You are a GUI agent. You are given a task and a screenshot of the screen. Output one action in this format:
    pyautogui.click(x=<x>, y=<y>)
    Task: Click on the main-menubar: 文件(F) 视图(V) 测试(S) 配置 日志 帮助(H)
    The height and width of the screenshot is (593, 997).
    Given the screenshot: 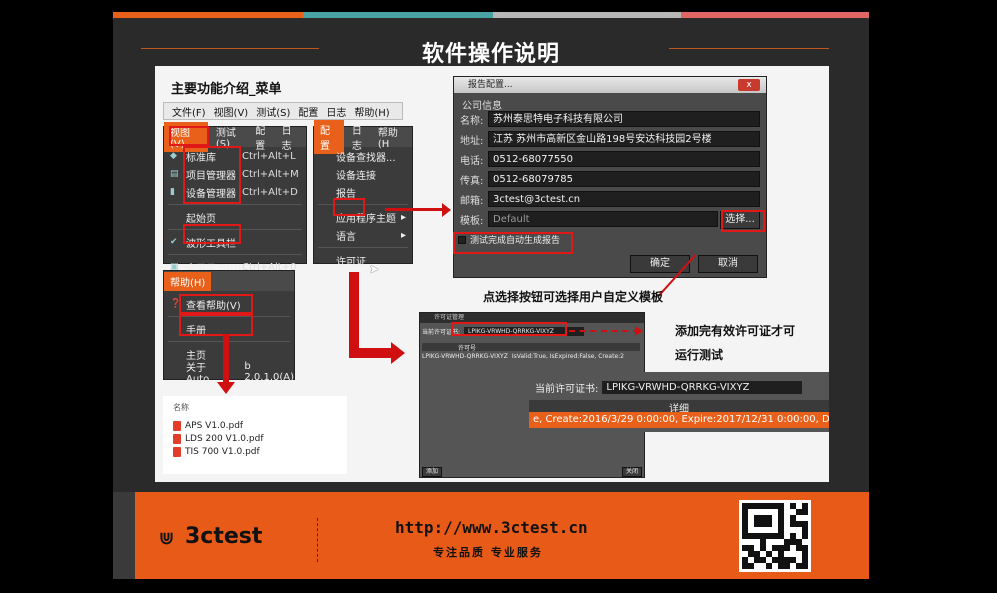 What is the action you would take?
    pyautogui.click(x=283, y=111)
    